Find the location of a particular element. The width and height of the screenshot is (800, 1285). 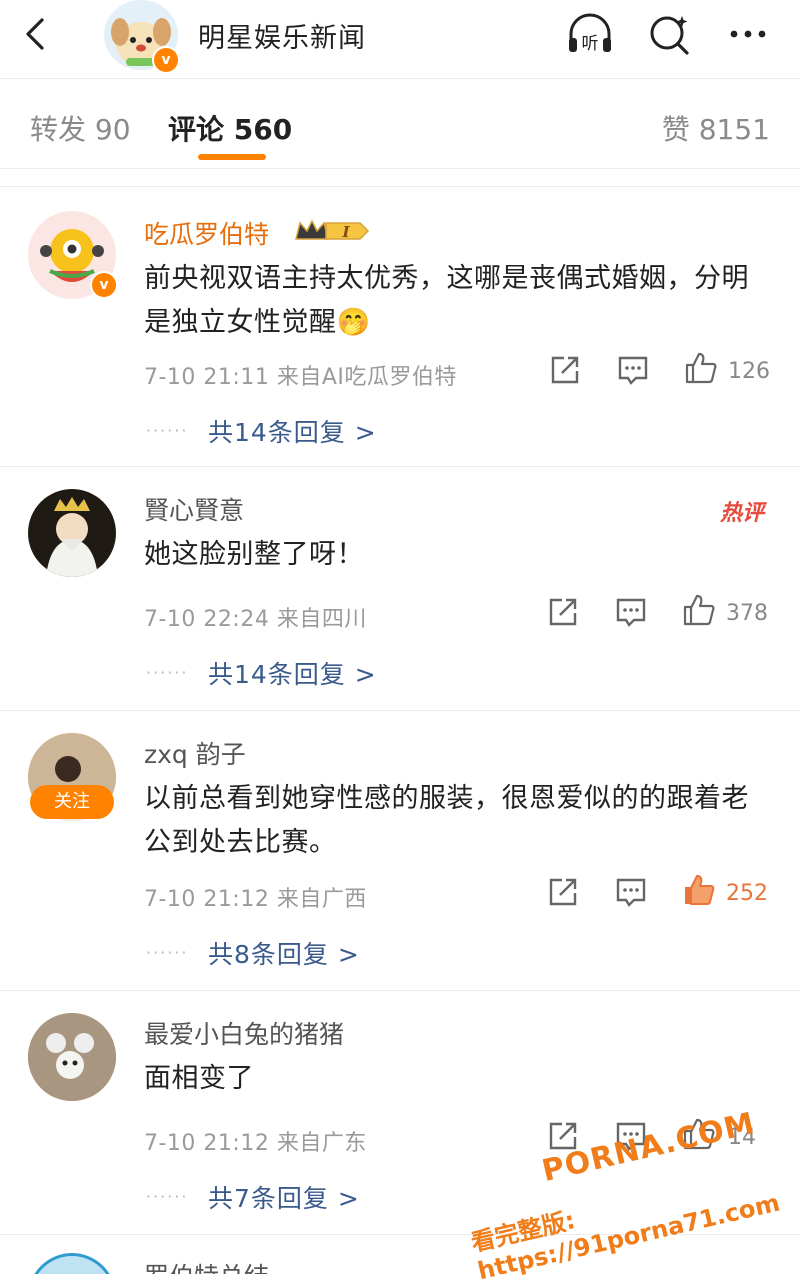

member-level: I is located at coordinates (345, 232).